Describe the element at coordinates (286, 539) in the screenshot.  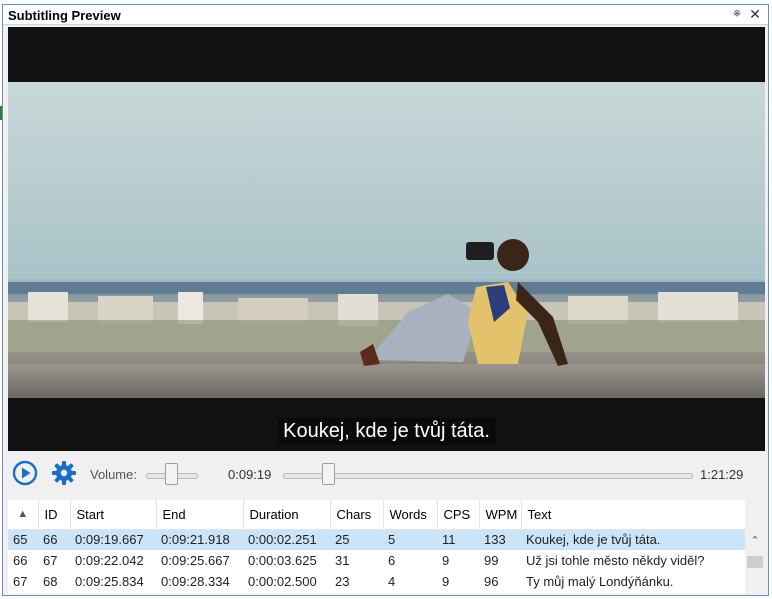
I see `cell-duration: 0:00:02.251` at that location.